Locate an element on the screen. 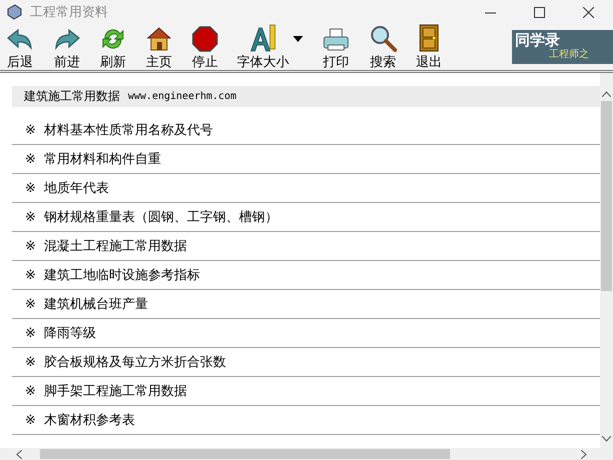 Image resolution: width=613 pixels, height=460 pixels. toolbar-button: 前进 is located at coordinates (67, 47).